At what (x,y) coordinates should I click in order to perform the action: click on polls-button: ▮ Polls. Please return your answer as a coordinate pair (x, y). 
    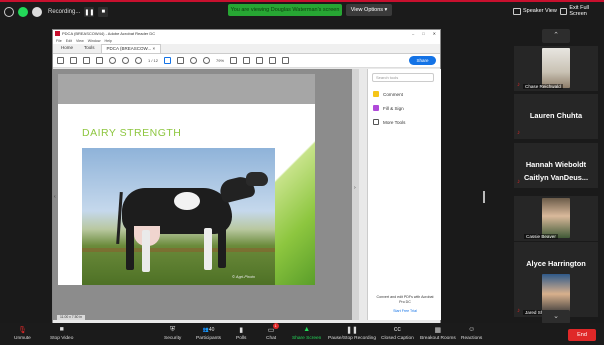
    Looking at the image, I should click on (241, 335).